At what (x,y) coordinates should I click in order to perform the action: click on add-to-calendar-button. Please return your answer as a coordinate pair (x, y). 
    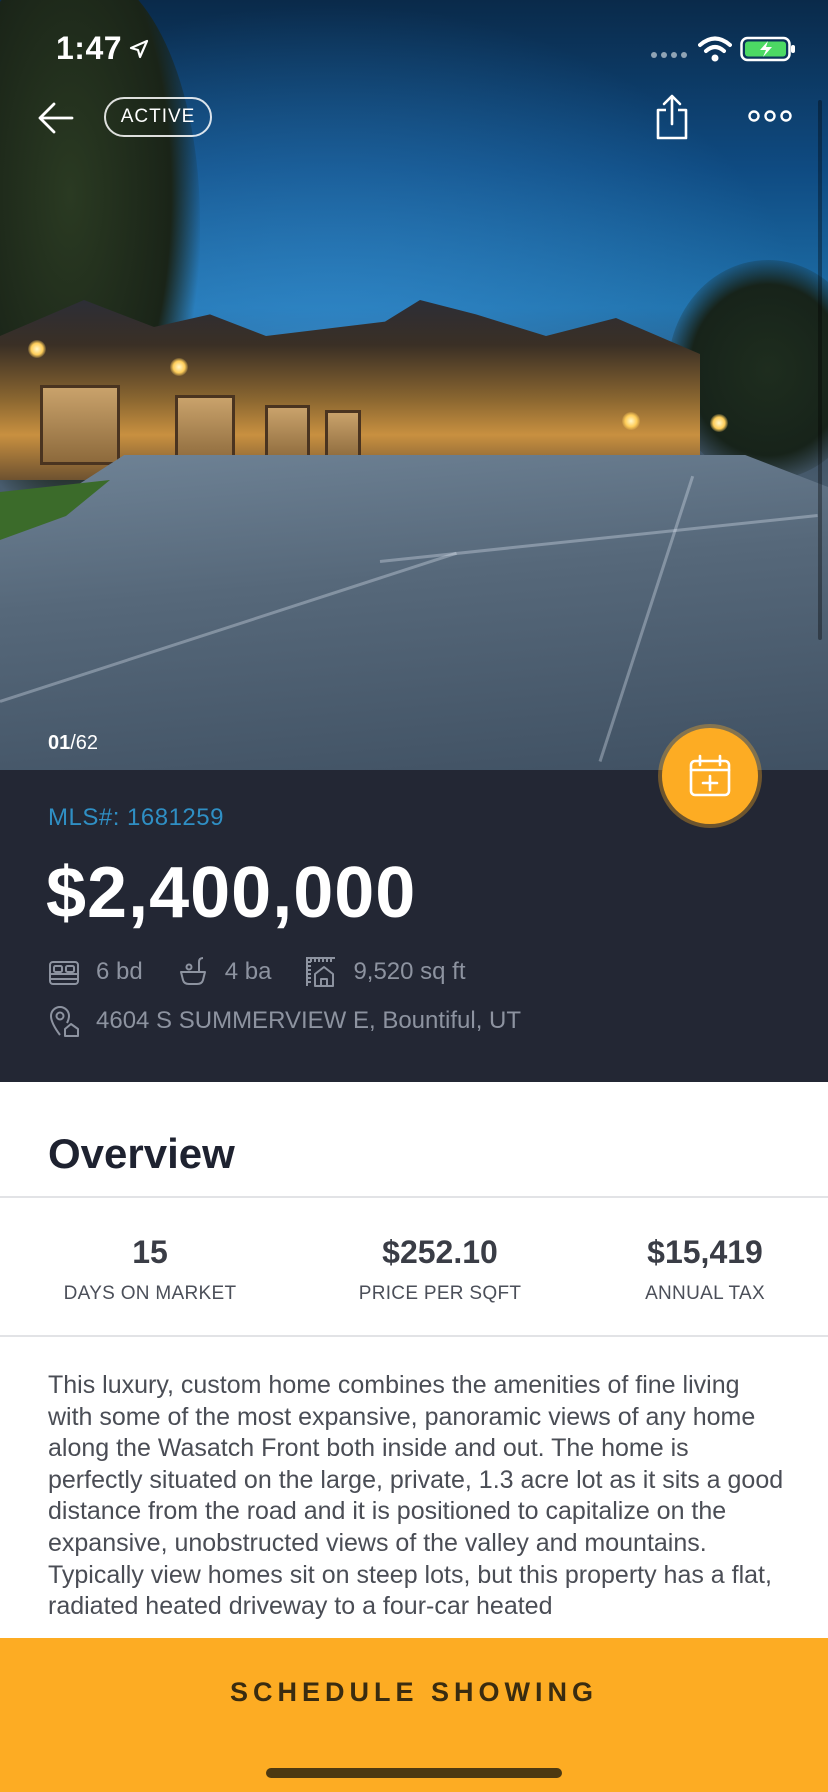
    Looking at the image, I should click on (710, 776).